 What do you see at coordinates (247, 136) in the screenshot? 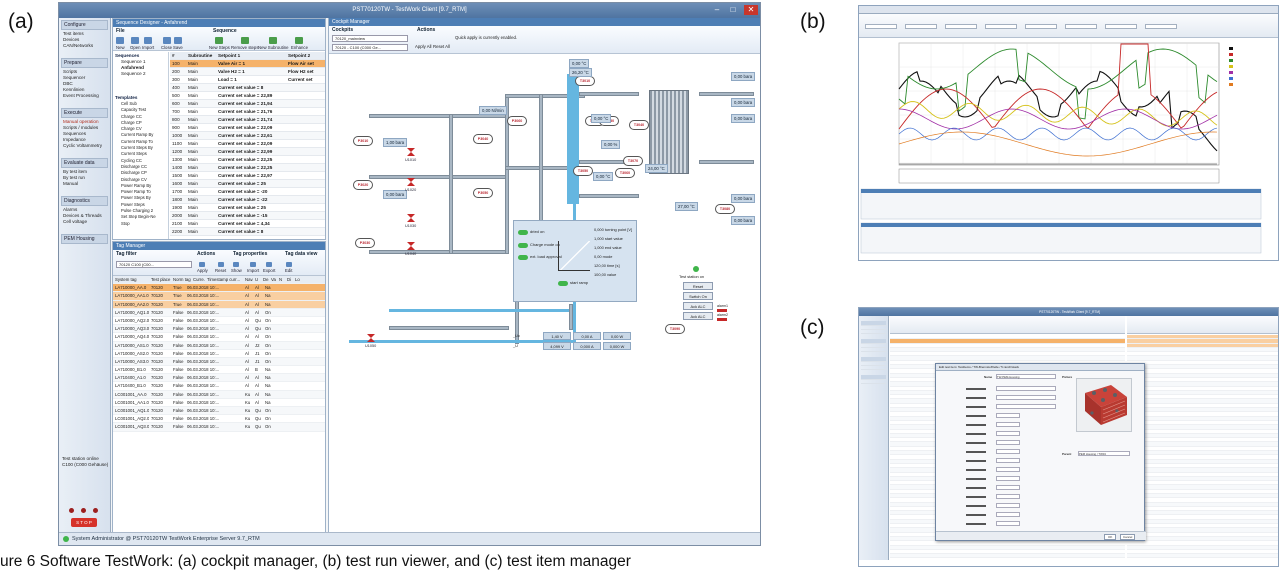
I see `sequence-row: 1000 Main Current set value = 22,61` at bounding box center [247, 136].